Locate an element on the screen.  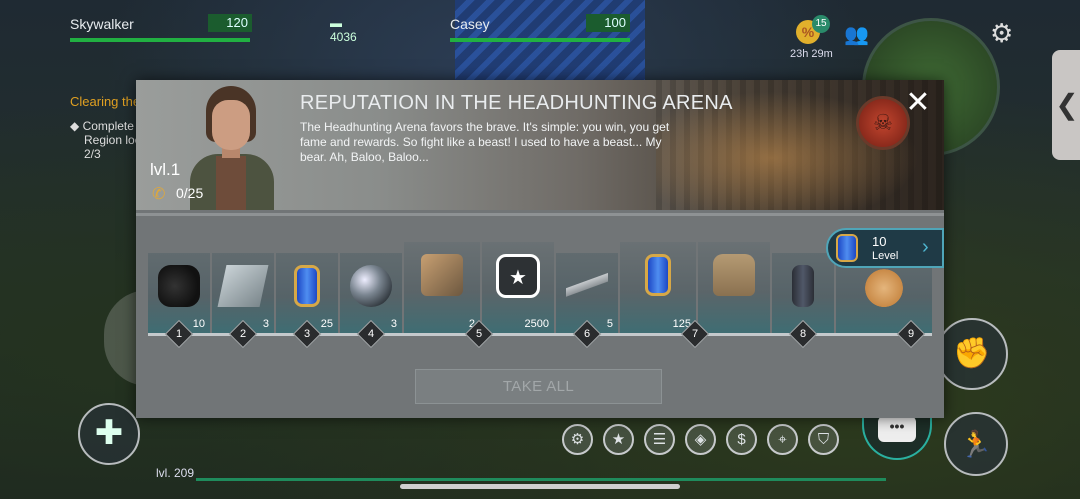
reward-slot-7a: 125 is located at coordinates (658, 287).